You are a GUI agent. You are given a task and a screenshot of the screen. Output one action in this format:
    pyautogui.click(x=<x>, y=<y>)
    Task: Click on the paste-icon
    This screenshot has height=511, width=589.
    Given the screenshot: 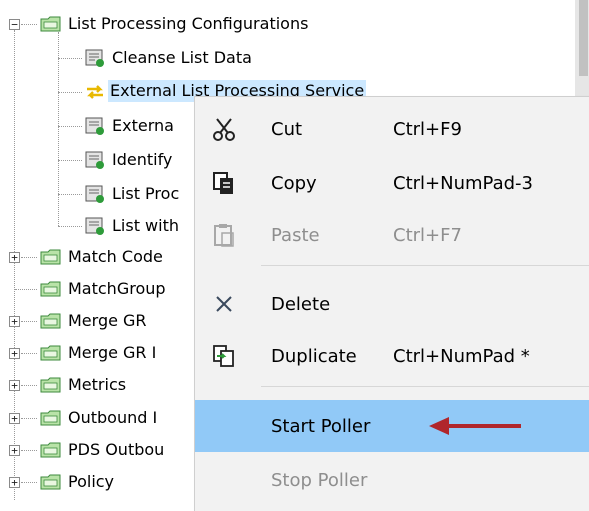 What is the action you would take?
    pyautogui.click(x=224, y=235)
    